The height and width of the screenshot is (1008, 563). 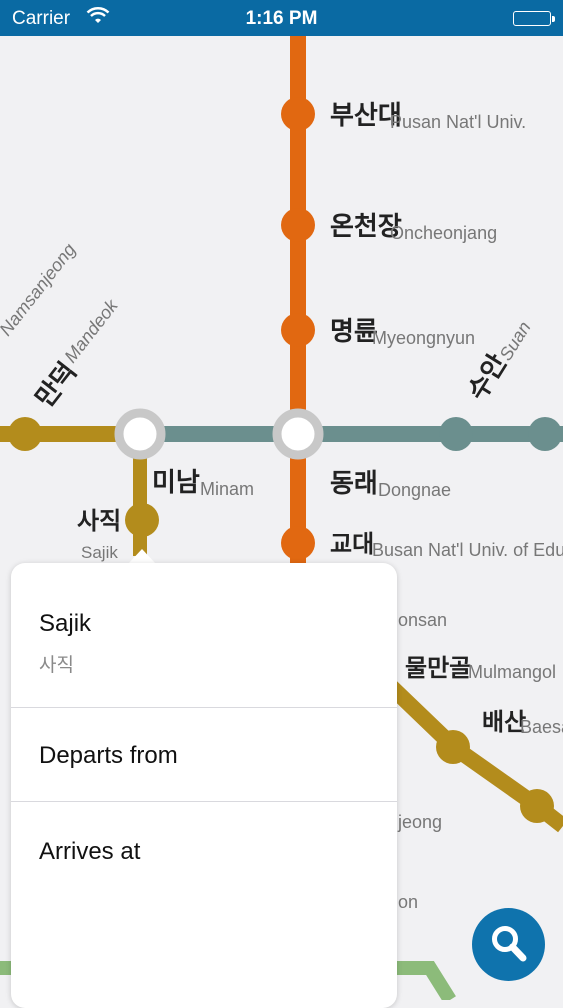 I want to click on label-ko-mulmangol: 물만골, so click(x=438, y=668).